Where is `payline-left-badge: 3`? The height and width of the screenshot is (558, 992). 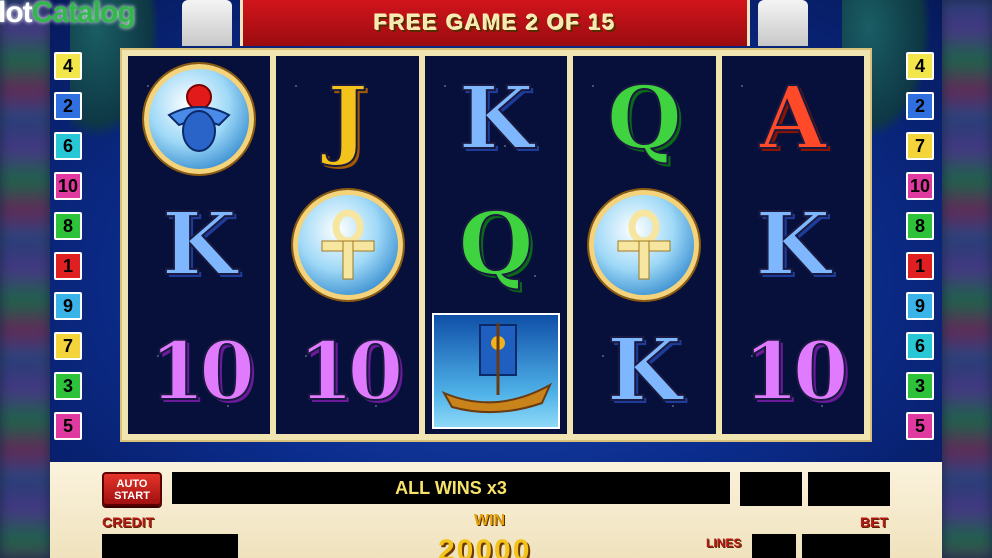 payline-left-badge: 3 is located at coordinates (68, 386).